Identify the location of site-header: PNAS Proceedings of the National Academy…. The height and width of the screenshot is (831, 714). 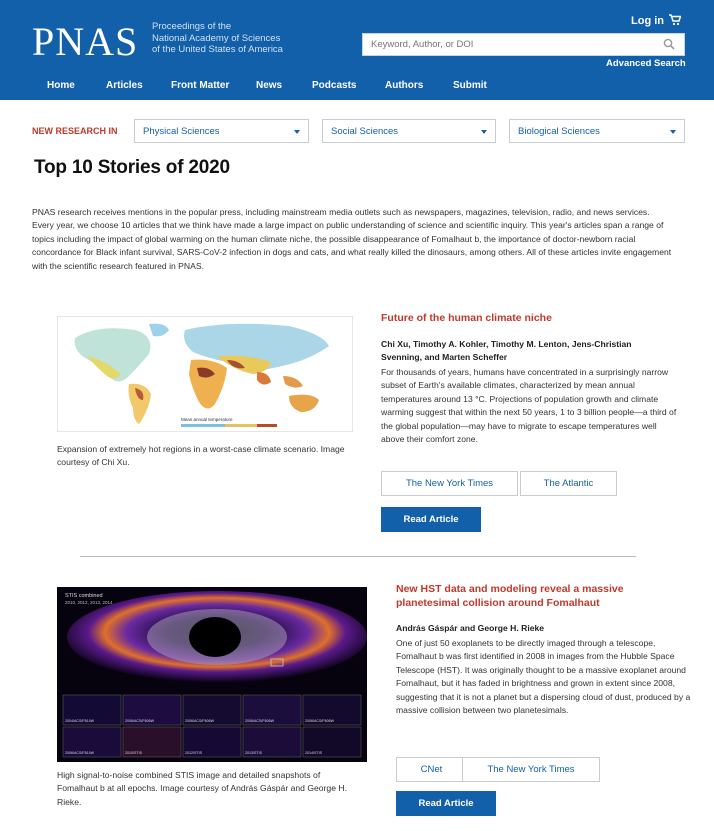
(357, 50).